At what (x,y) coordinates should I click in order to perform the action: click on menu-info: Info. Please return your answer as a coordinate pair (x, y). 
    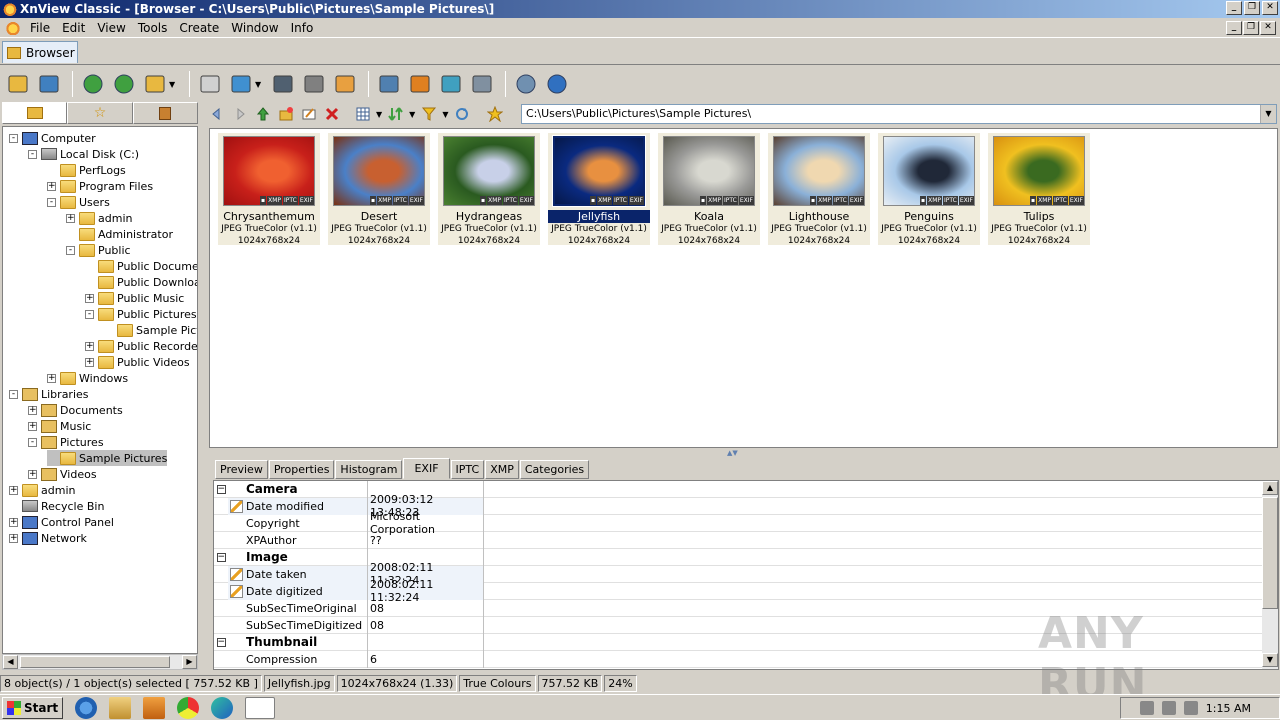
    Looking at the image, I should click on (302, 28).